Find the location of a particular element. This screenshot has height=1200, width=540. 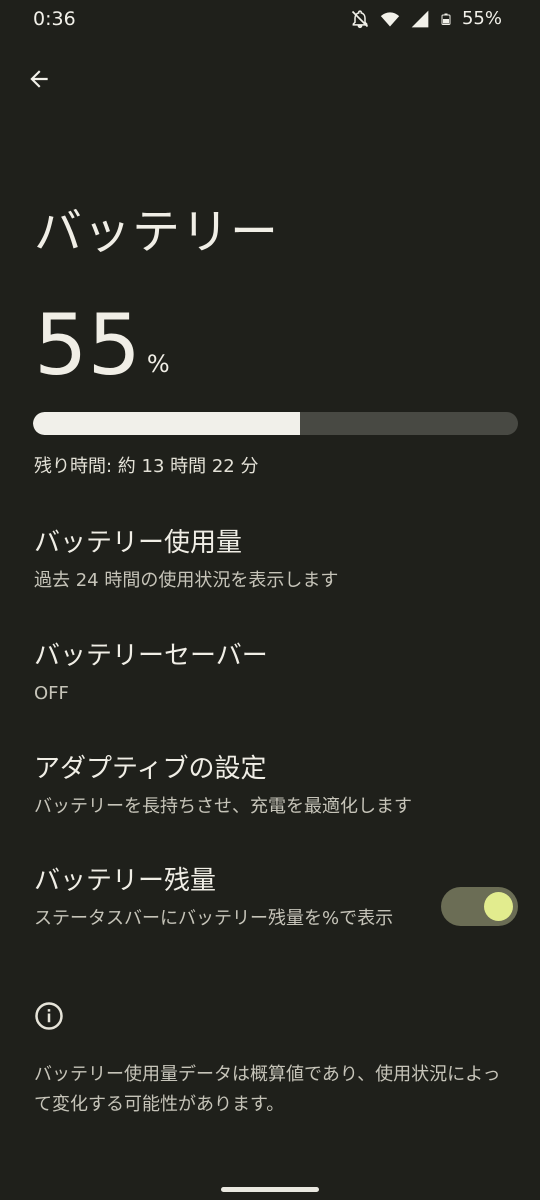

navigation-handle is located at coordinates (270, 1189).